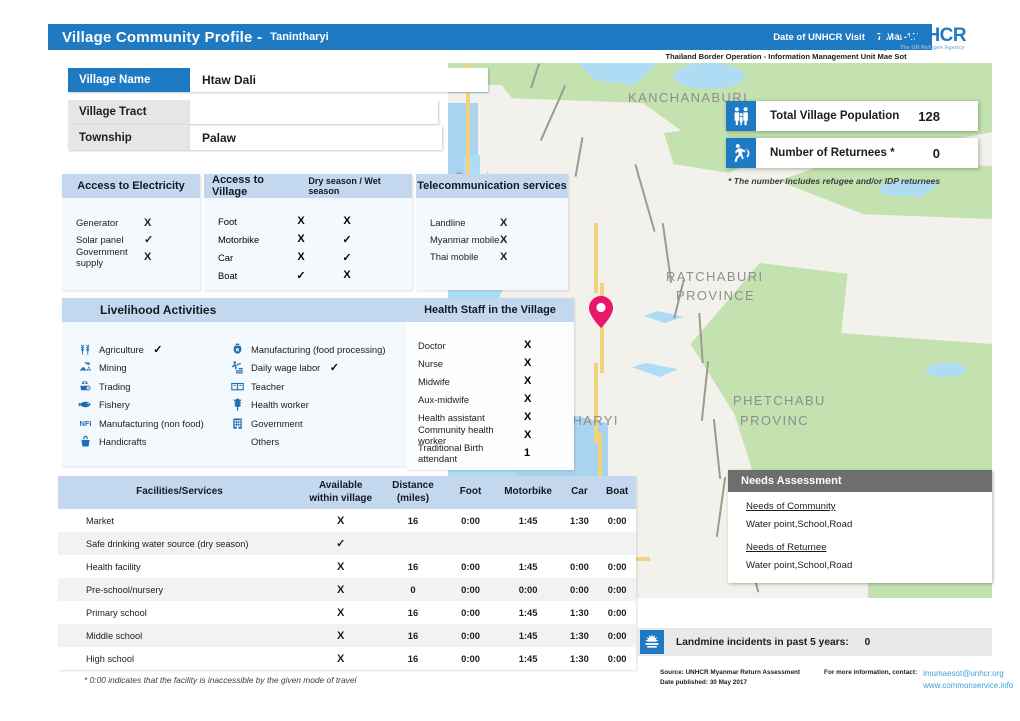 Image resolution: width=1020 pixels, height=721 pixels. Describe the element at coordinates (931, 39) in the screenshot. I see `unhcr-logo: UNHCR The UN Refugee Agency` at that location.